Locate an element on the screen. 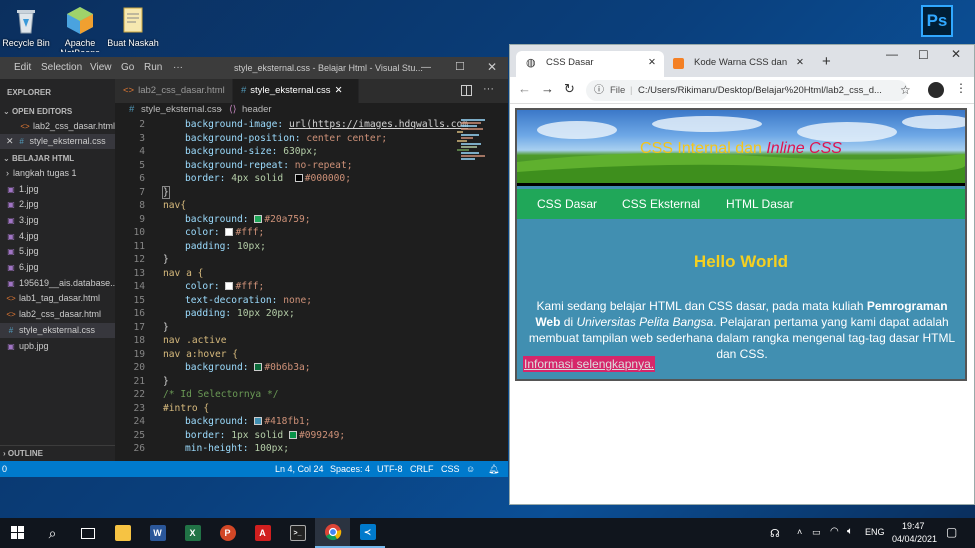  wifi-icon: ◠ is located at coordinates (834, 531).